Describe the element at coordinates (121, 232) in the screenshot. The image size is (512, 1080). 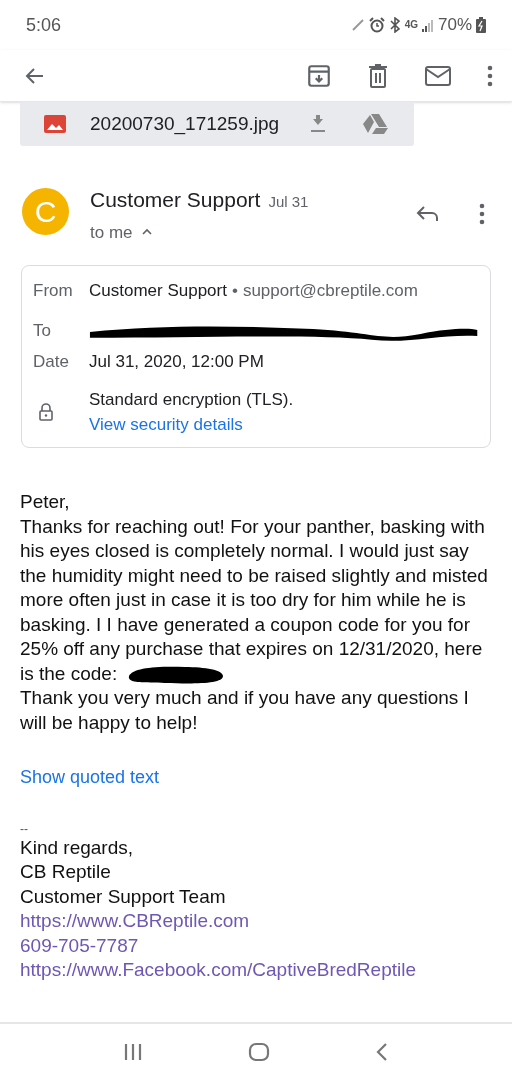
I see `recipients-toggle: to me` at that location.